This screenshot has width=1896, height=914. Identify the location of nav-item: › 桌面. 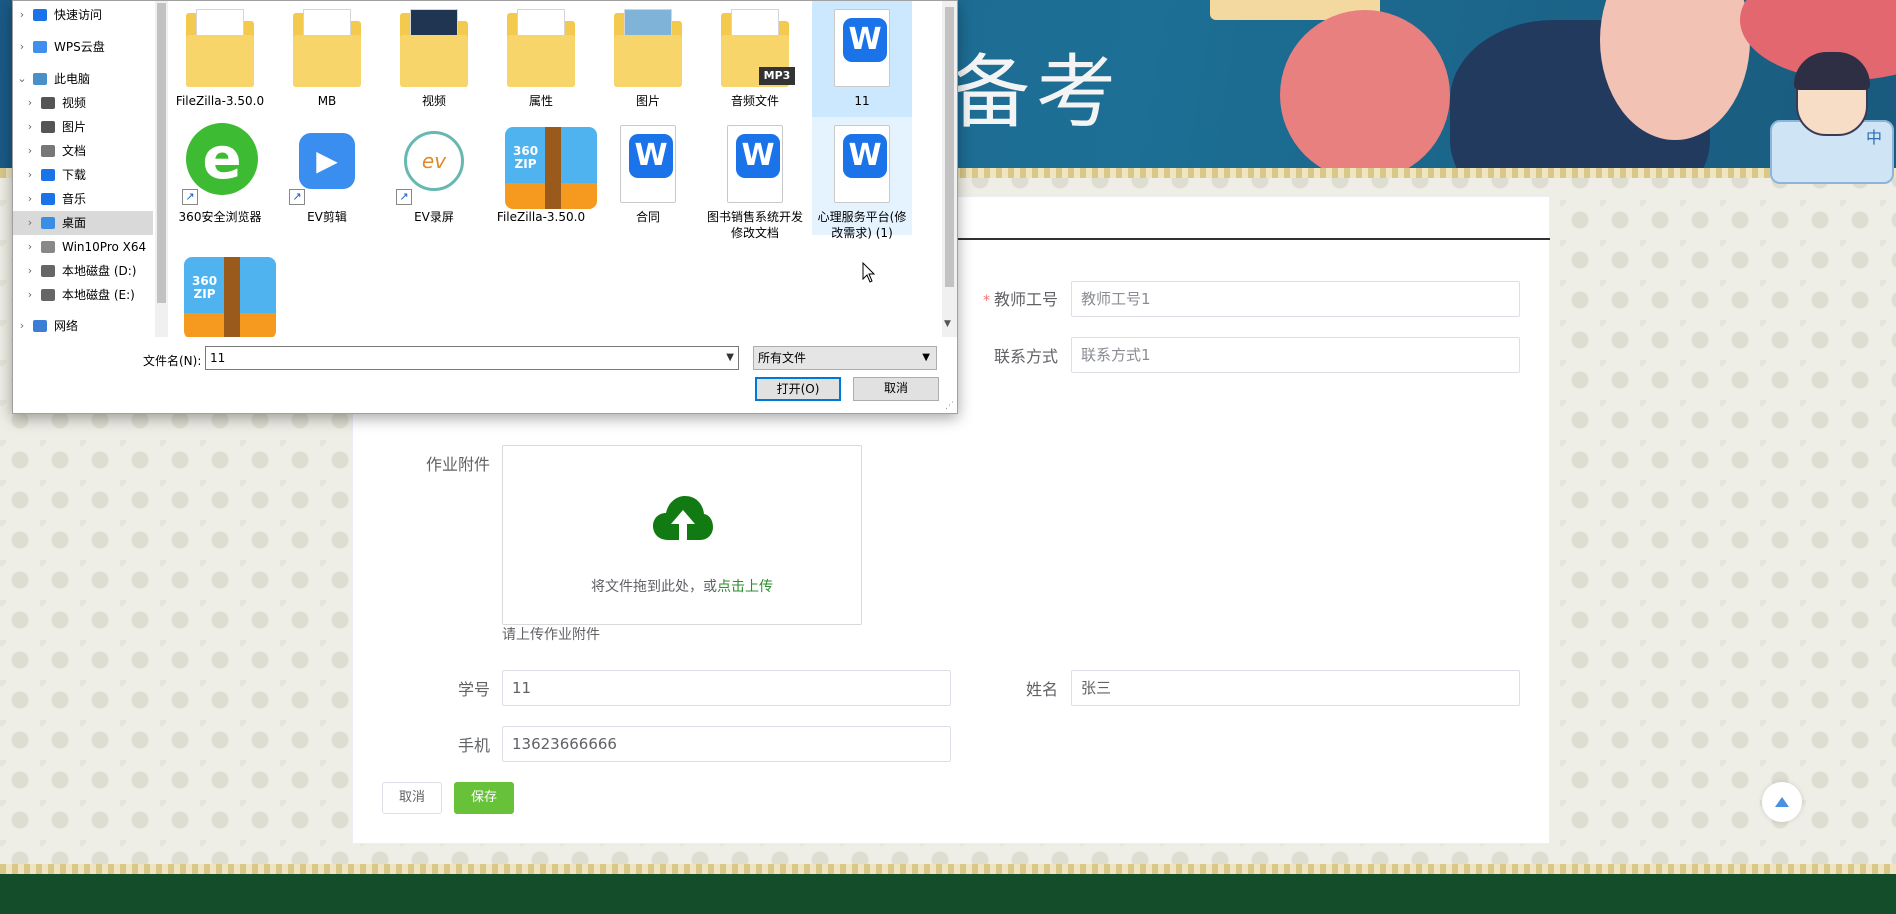
(83, 223).